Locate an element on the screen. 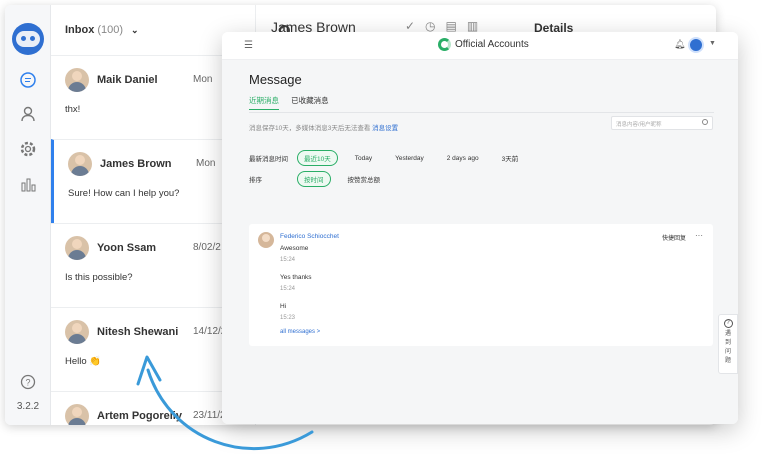 The image size is (771, 463). help-side-tab: ? 遇到问题 is located at coordinates (728, 344).